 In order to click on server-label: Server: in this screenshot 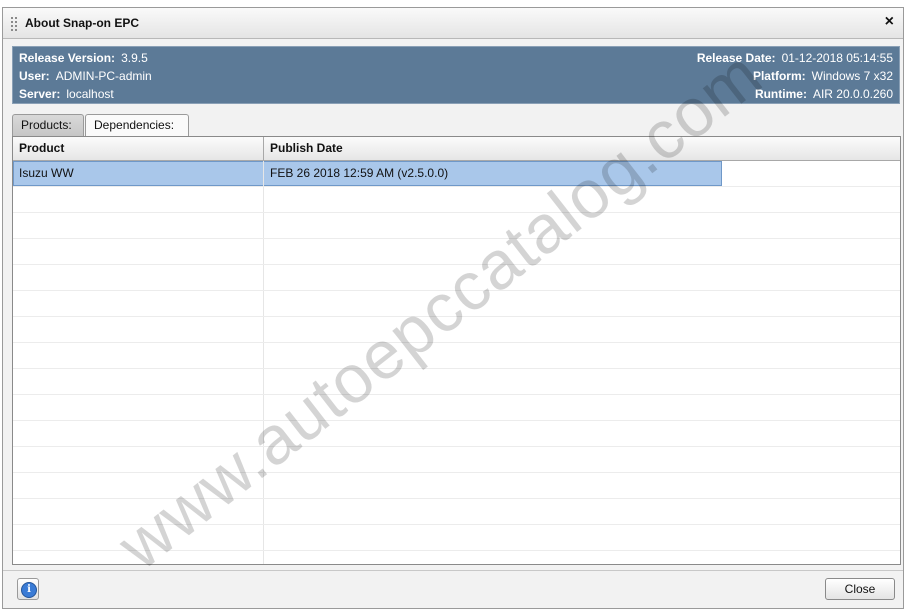, I will do `click(40, 94)`.